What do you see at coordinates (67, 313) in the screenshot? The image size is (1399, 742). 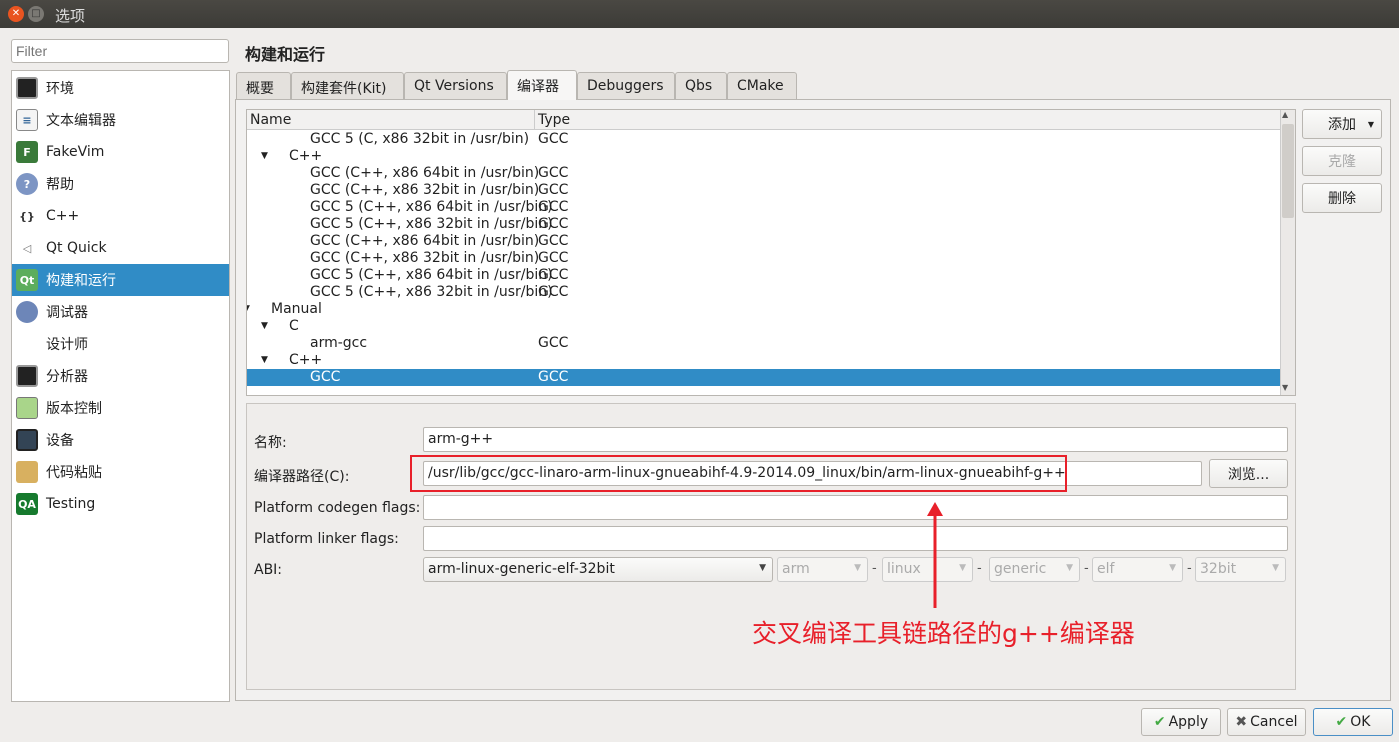 I see `sidebar-item-label: 调试器` at bounding box center [67, 313].